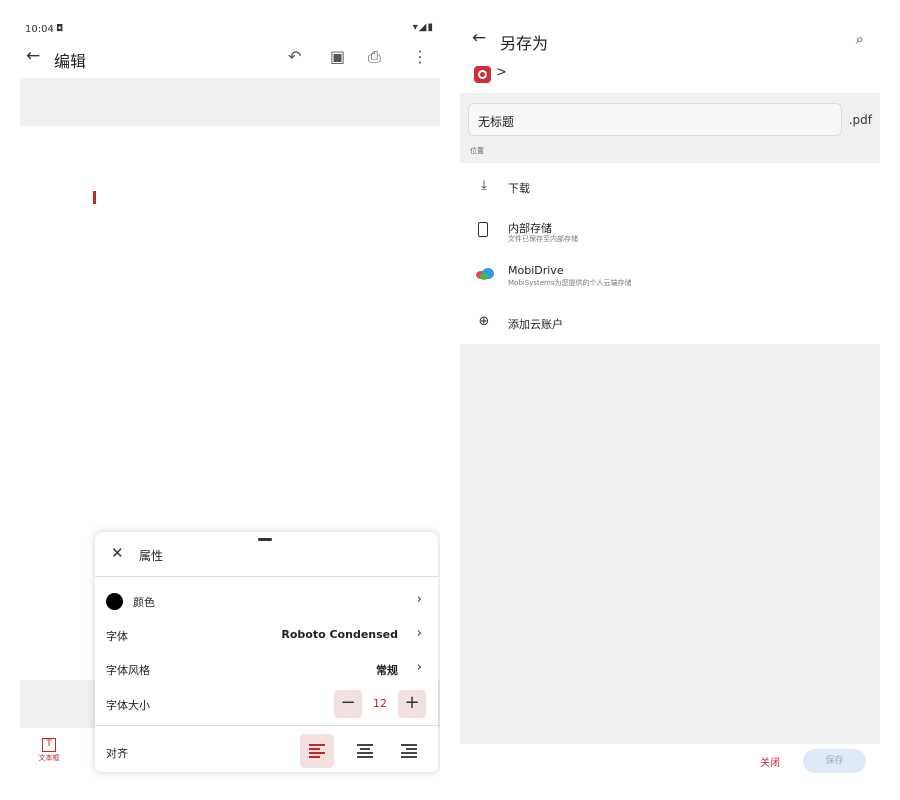 The width and height of the screenshot is (900, 800). I want to click on align-left-button, so click(317, 751).